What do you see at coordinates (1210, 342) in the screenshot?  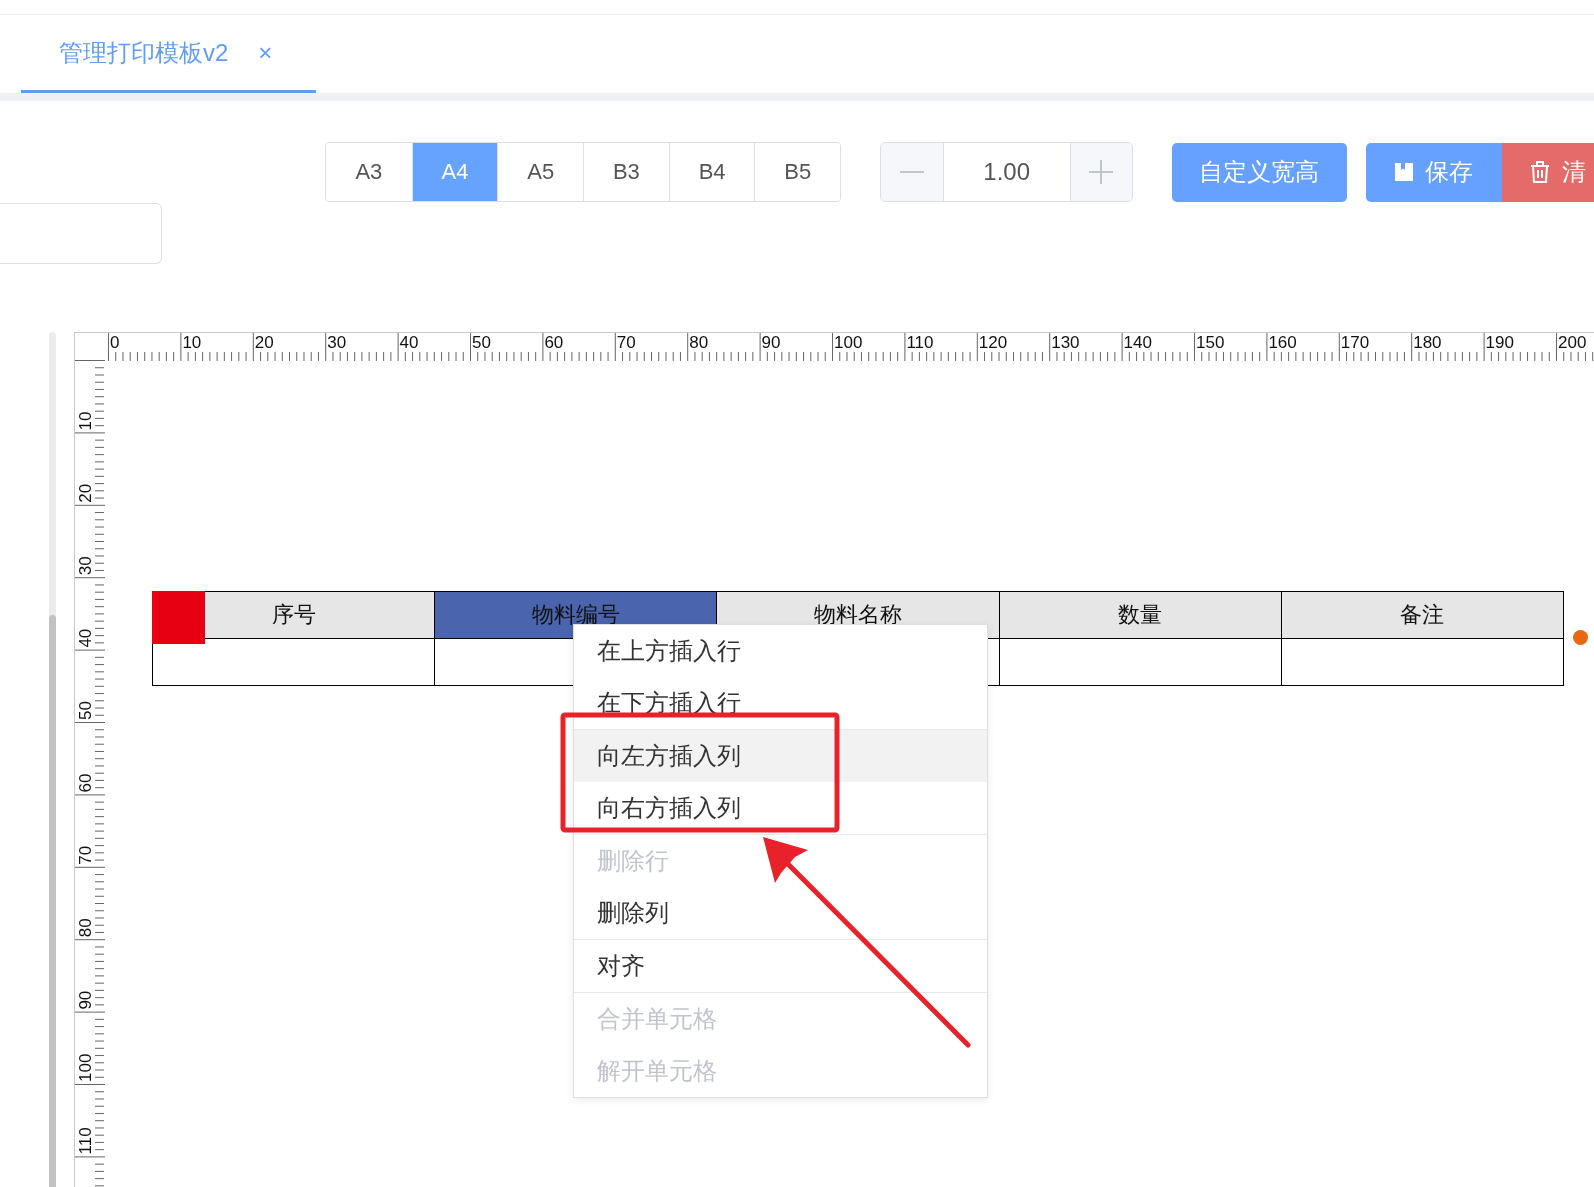 I see `ruler-label: 150` at bounding box center [1210, 342].